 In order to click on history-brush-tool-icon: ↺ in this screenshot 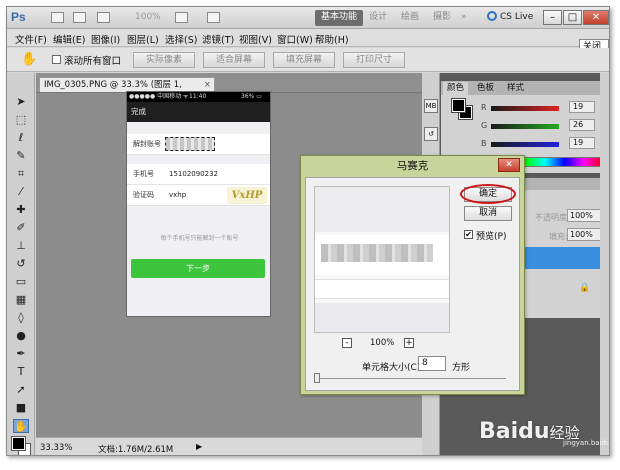, I will do `click(21, 264)`.